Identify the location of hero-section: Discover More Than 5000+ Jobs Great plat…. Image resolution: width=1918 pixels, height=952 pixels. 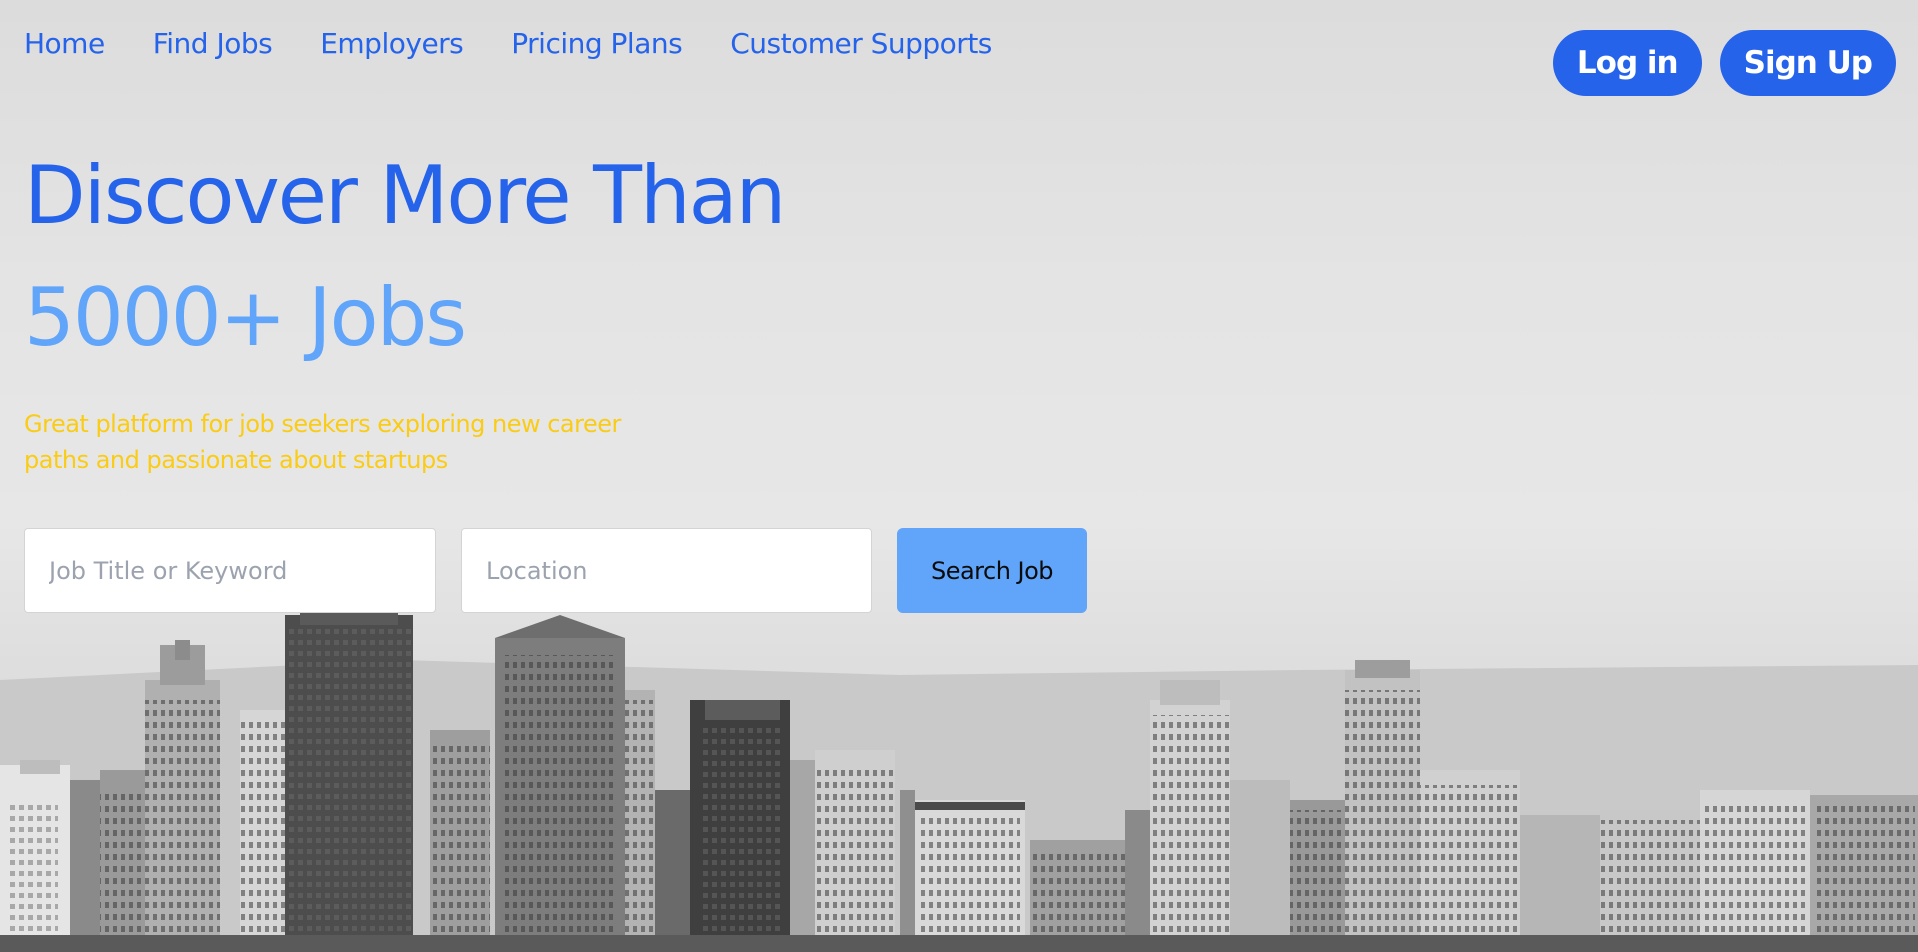
(405, 325).